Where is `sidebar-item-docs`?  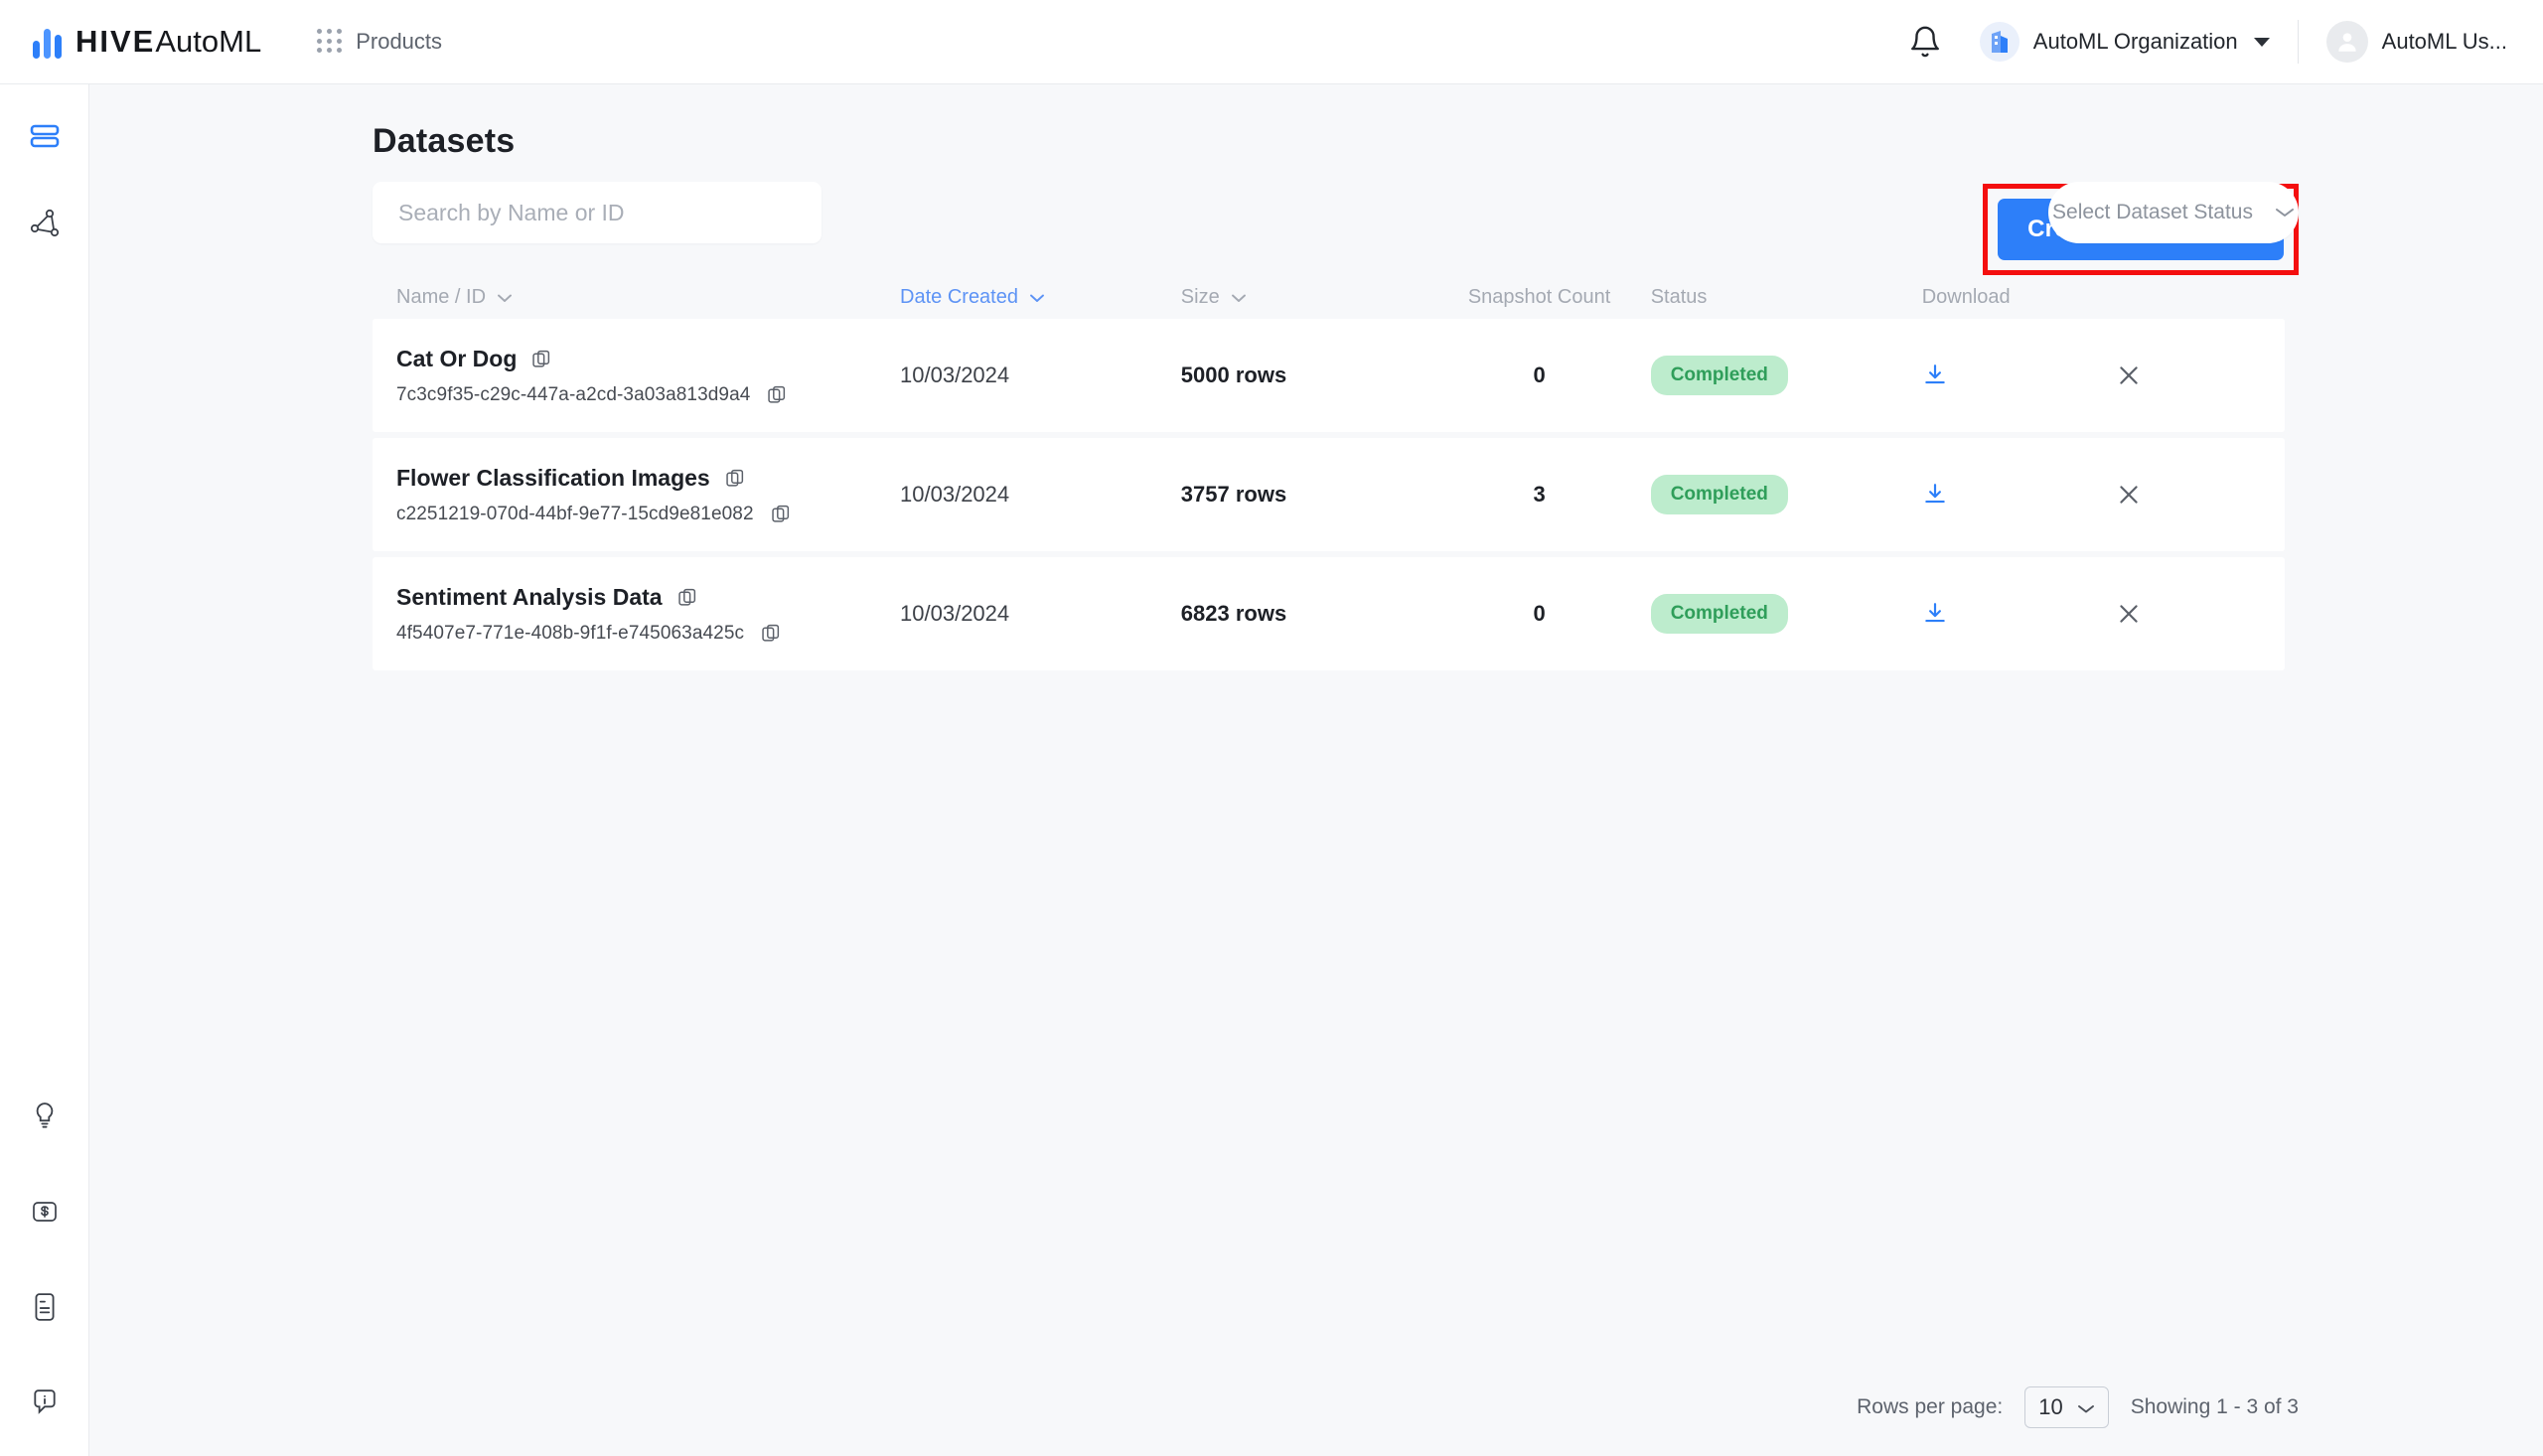
sidebar-item-docs is located at coordinates (45, 1309).